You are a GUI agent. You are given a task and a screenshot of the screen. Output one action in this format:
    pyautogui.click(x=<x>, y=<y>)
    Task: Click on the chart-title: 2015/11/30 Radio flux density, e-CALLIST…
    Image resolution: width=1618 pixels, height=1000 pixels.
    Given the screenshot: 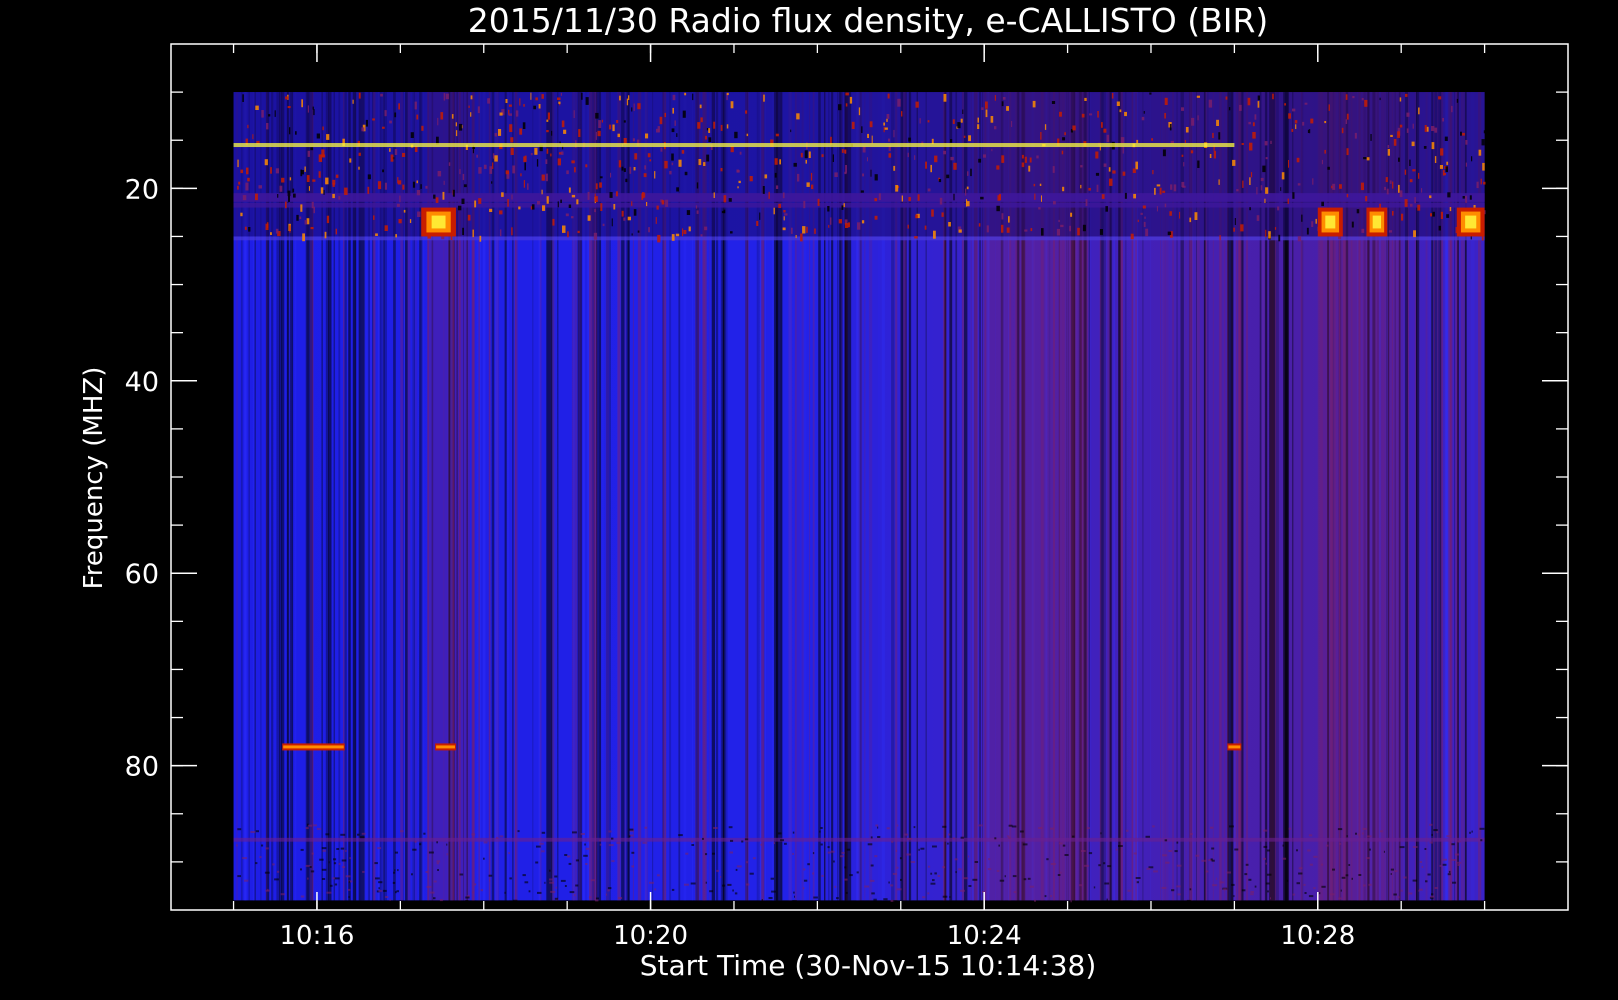 What is the action you would take?
    pyautogui.click(x=868, y=20)
    